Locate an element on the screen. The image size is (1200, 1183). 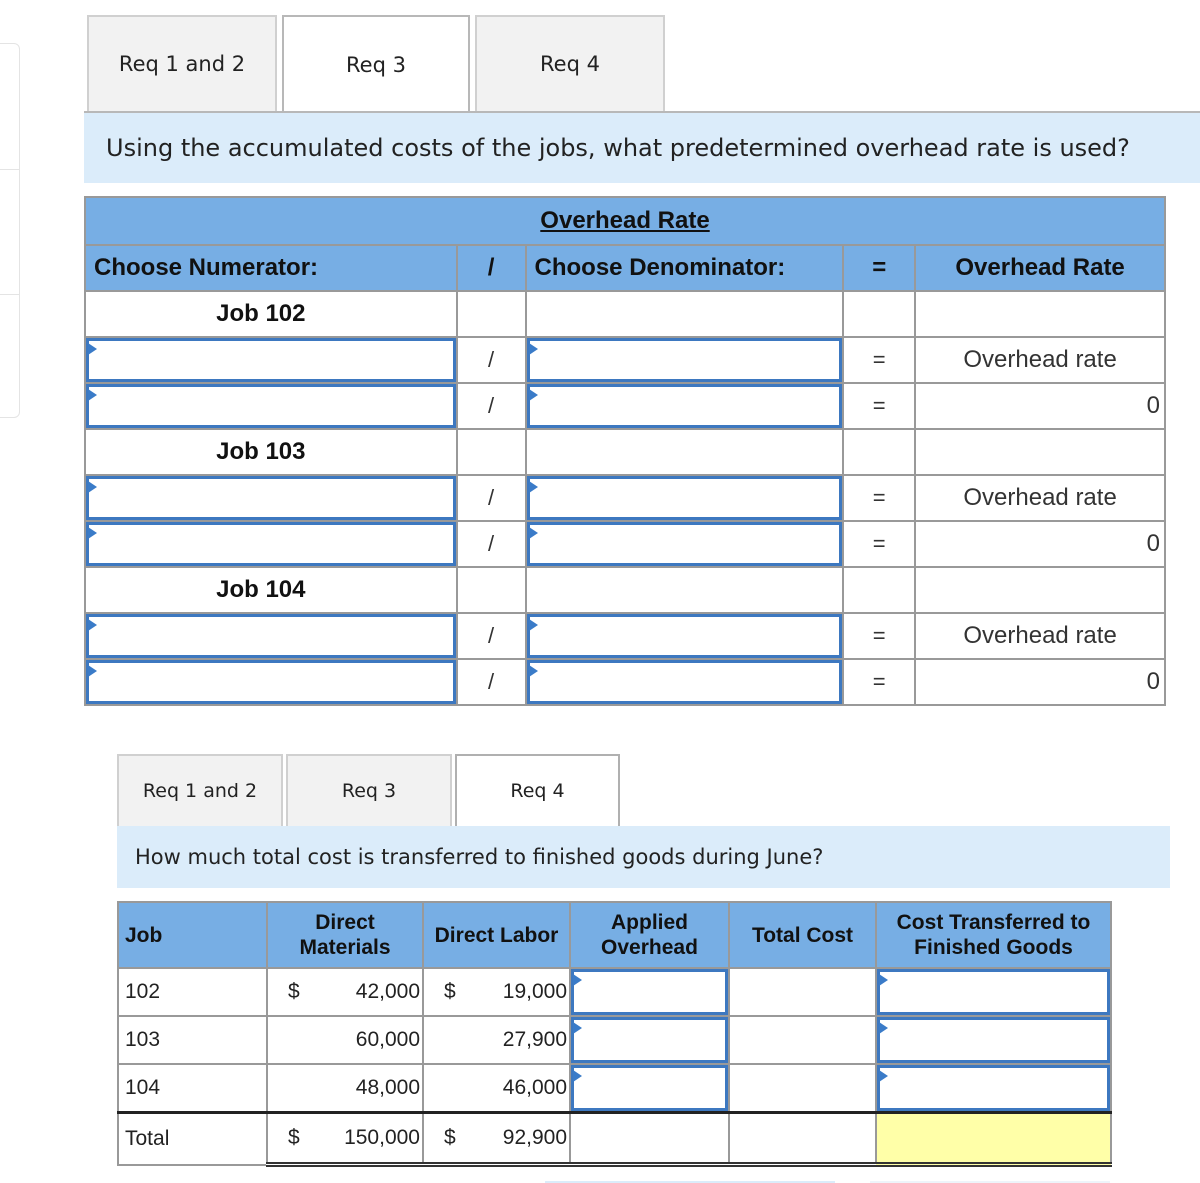
job-label-text: Job 102 is located at coordinates (261, 313).